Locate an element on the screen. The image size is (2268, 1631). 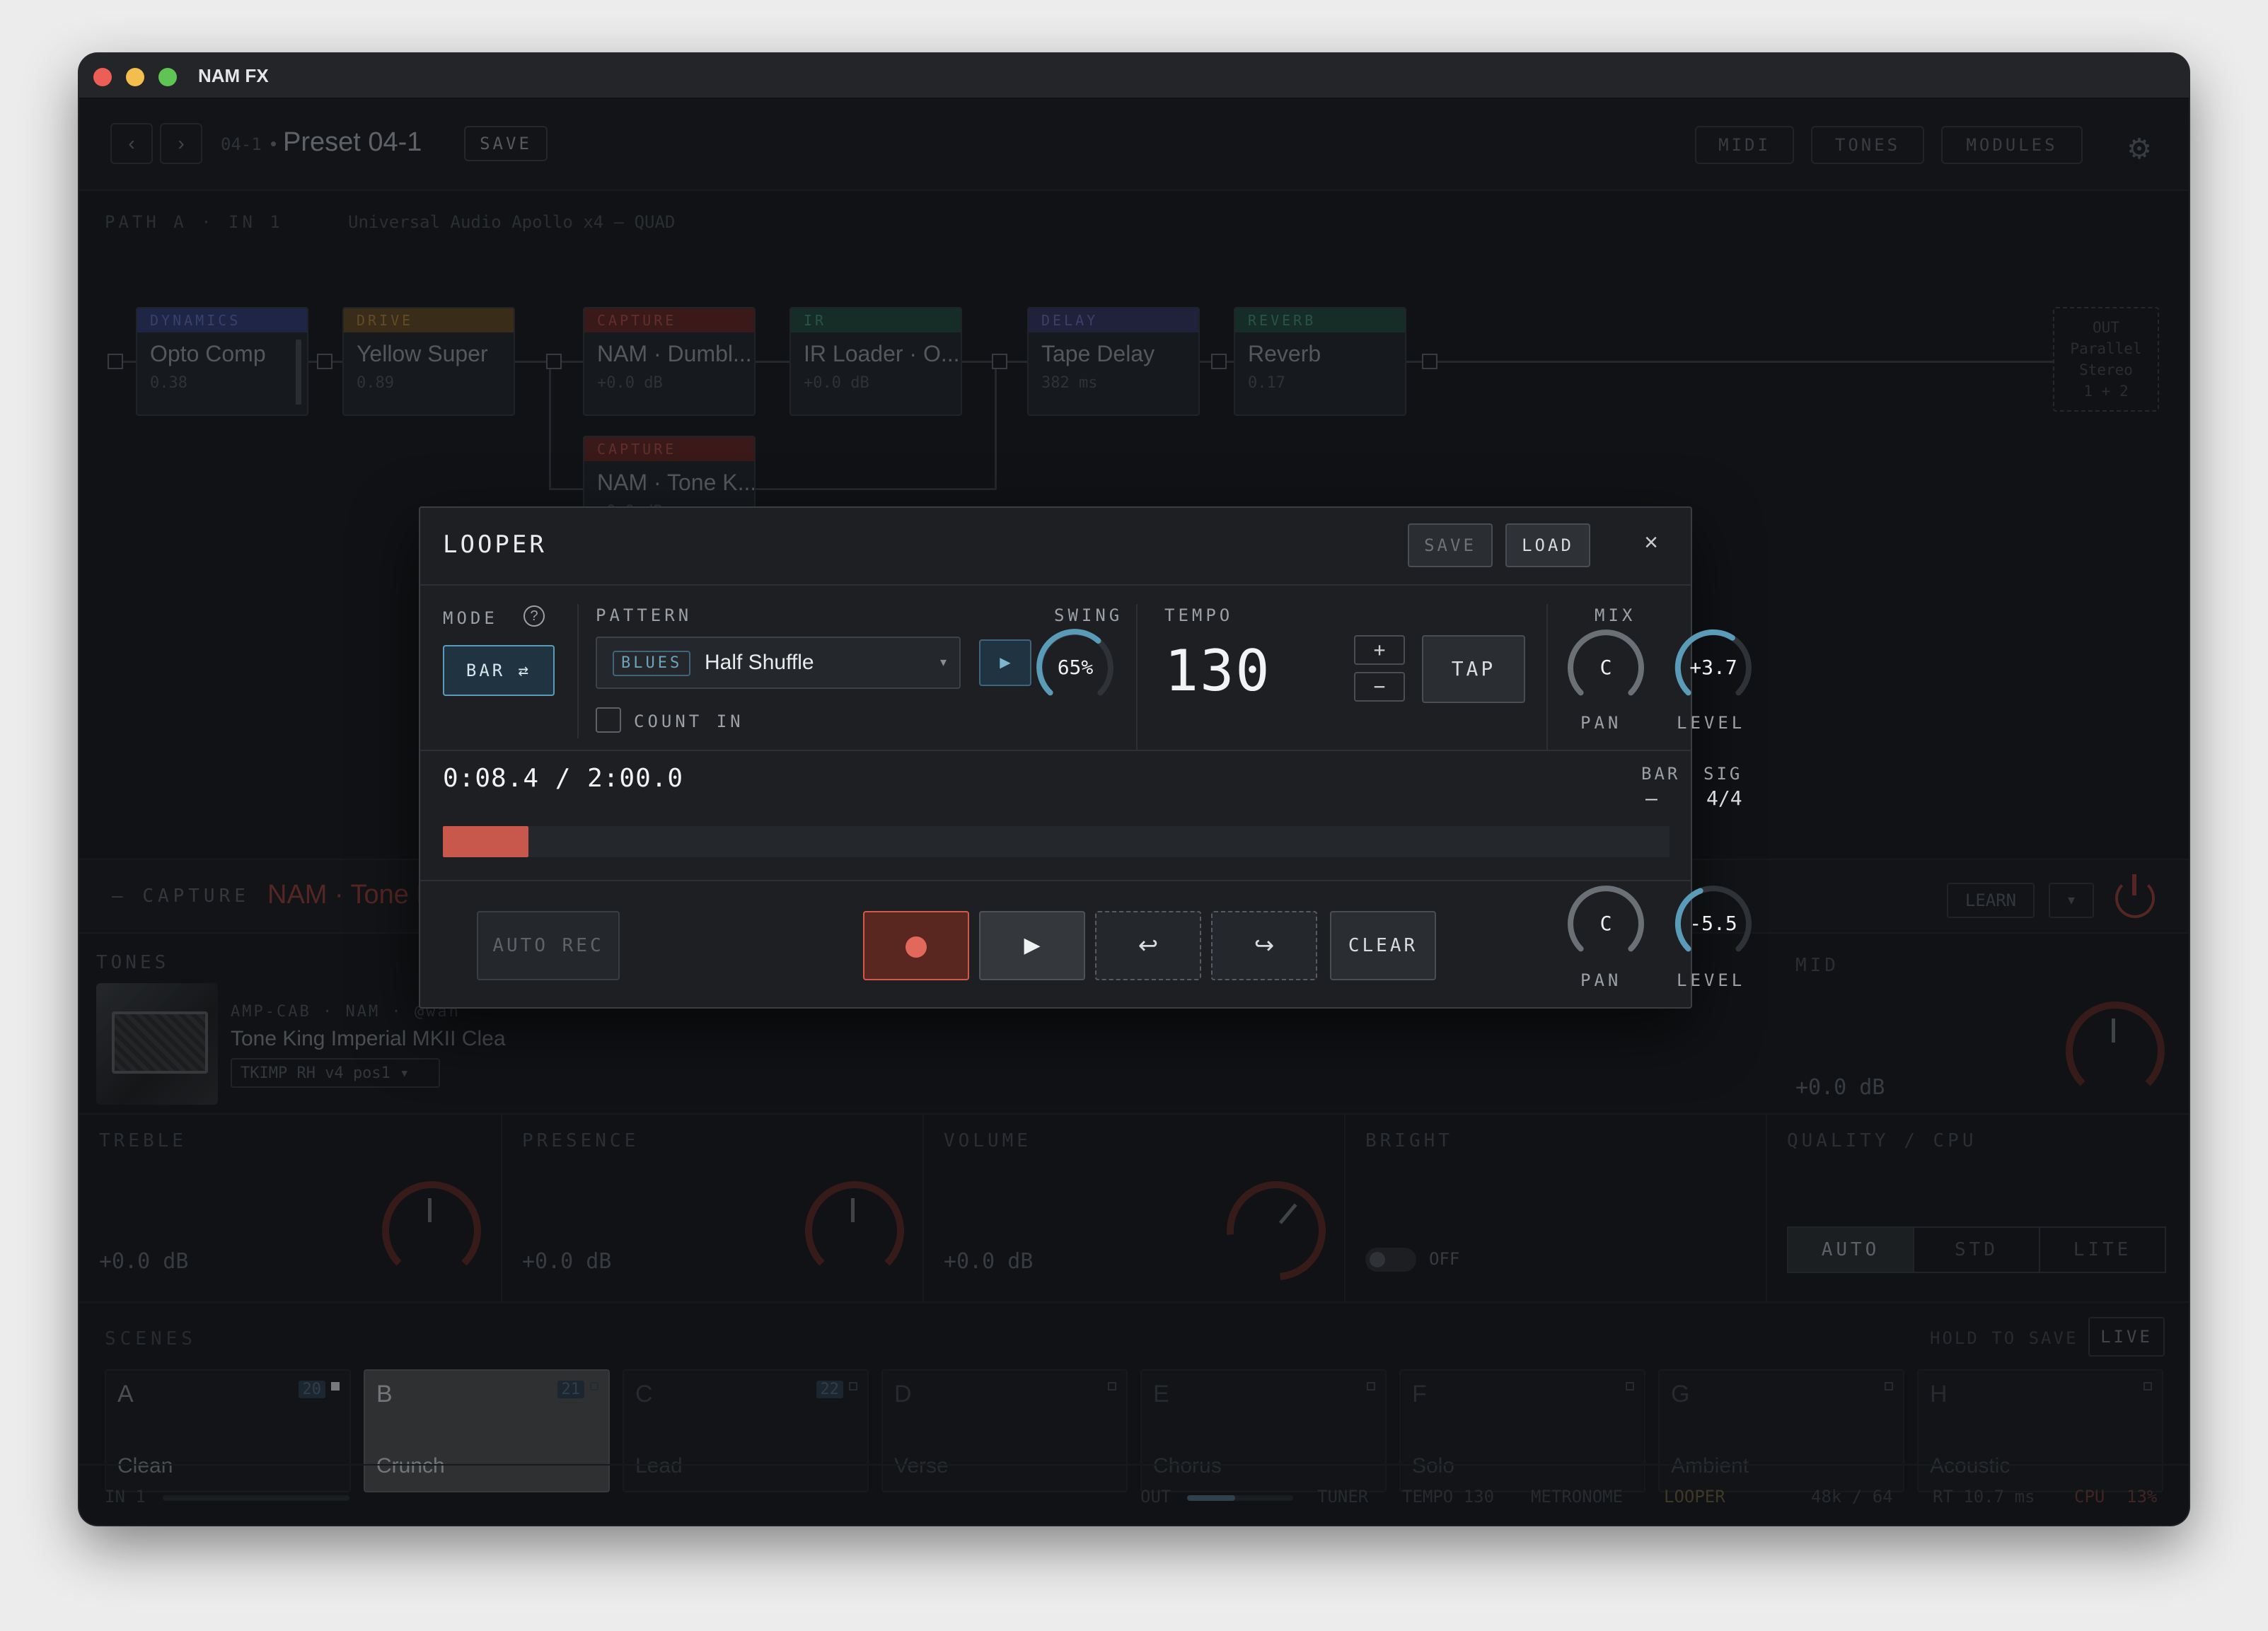
drag-handle is located at coordinates (298, 372).